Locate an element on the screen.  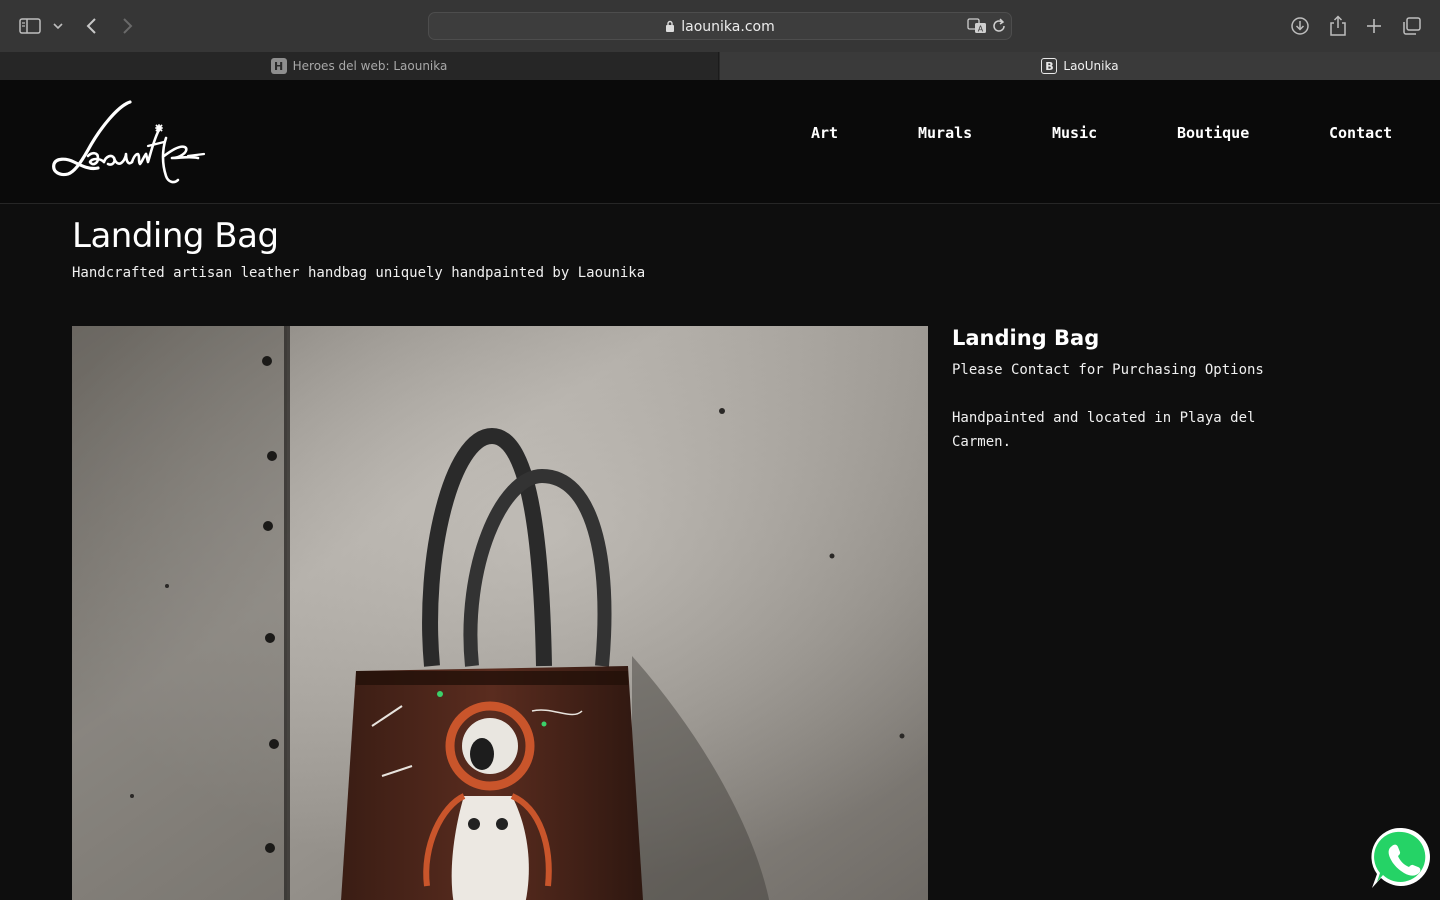
product-title: Landing Bag is located at coordinates (1026, 338).